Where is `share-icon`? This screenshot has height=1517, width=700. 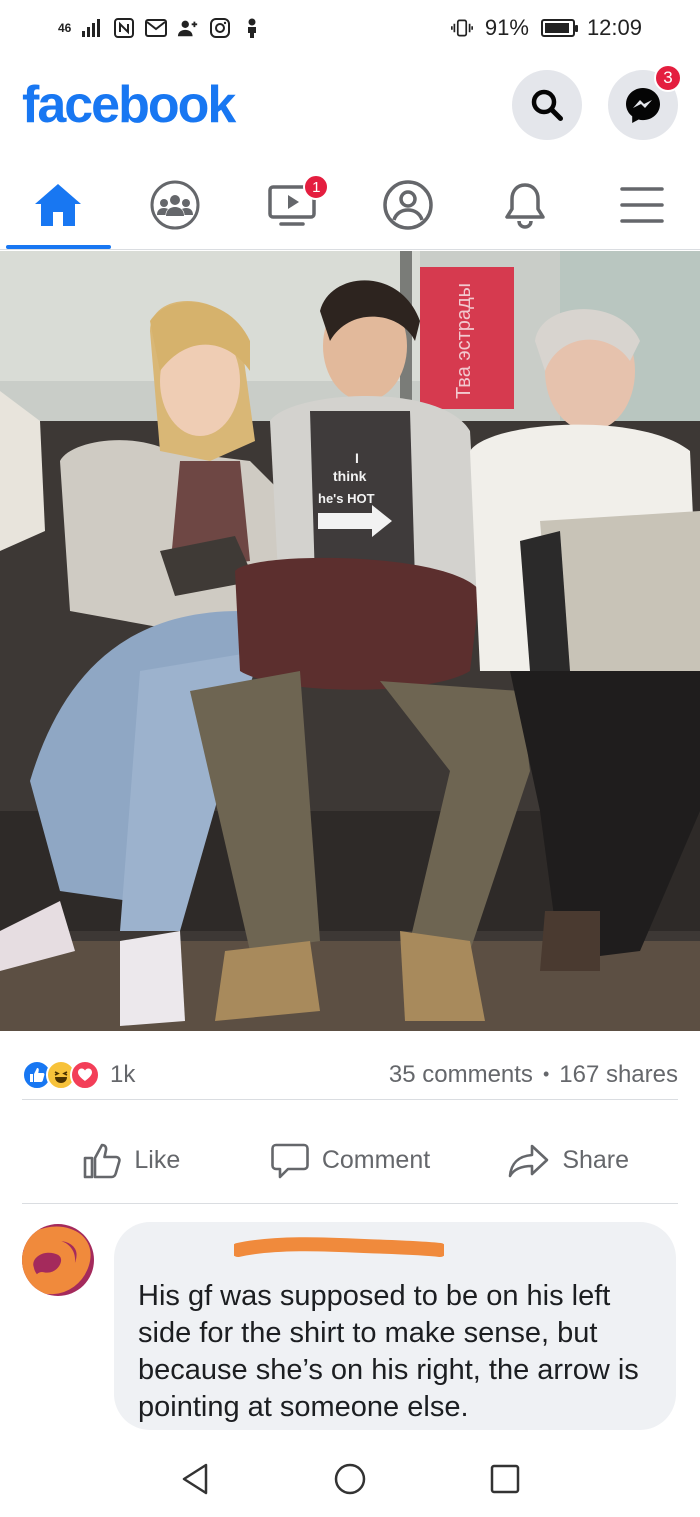
share-icon is located at coordinates (529, 1160).